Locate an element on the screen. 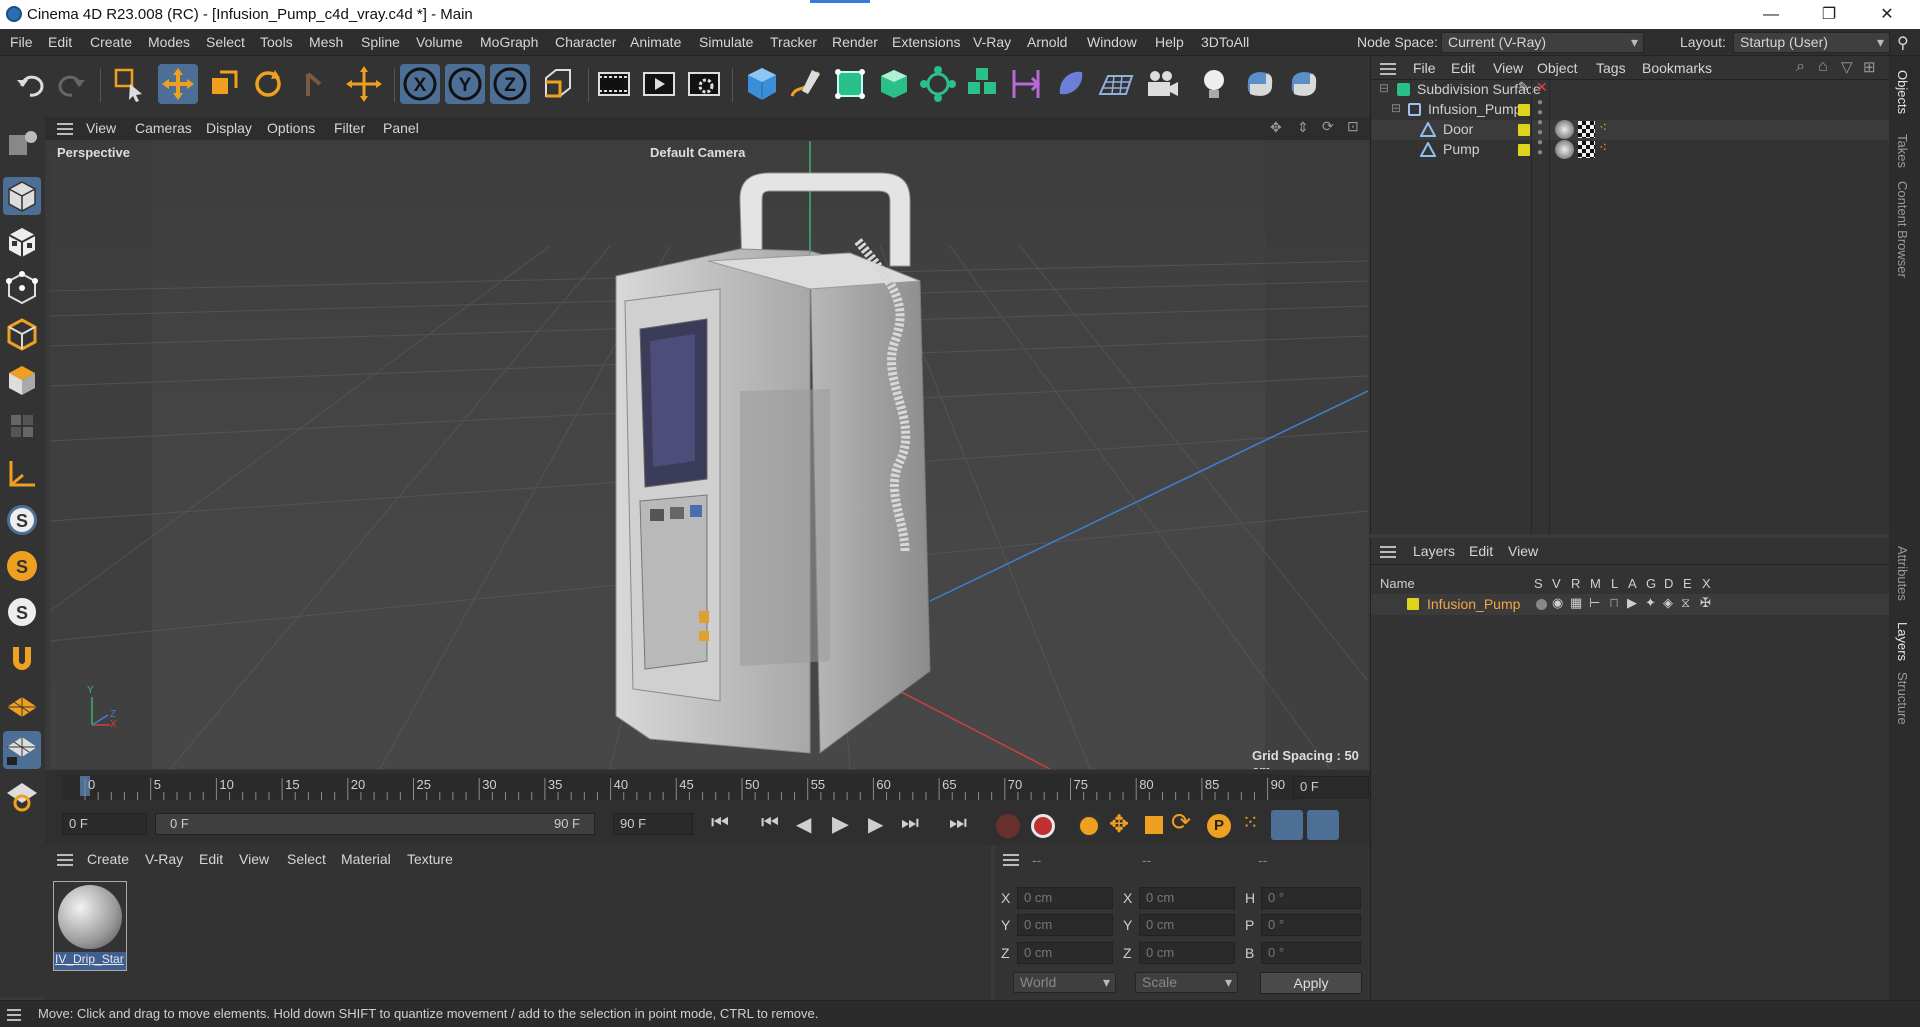 The image size is (1920, 1027). disable-x-icon: ✕ is located at coordinates (1542, 87).